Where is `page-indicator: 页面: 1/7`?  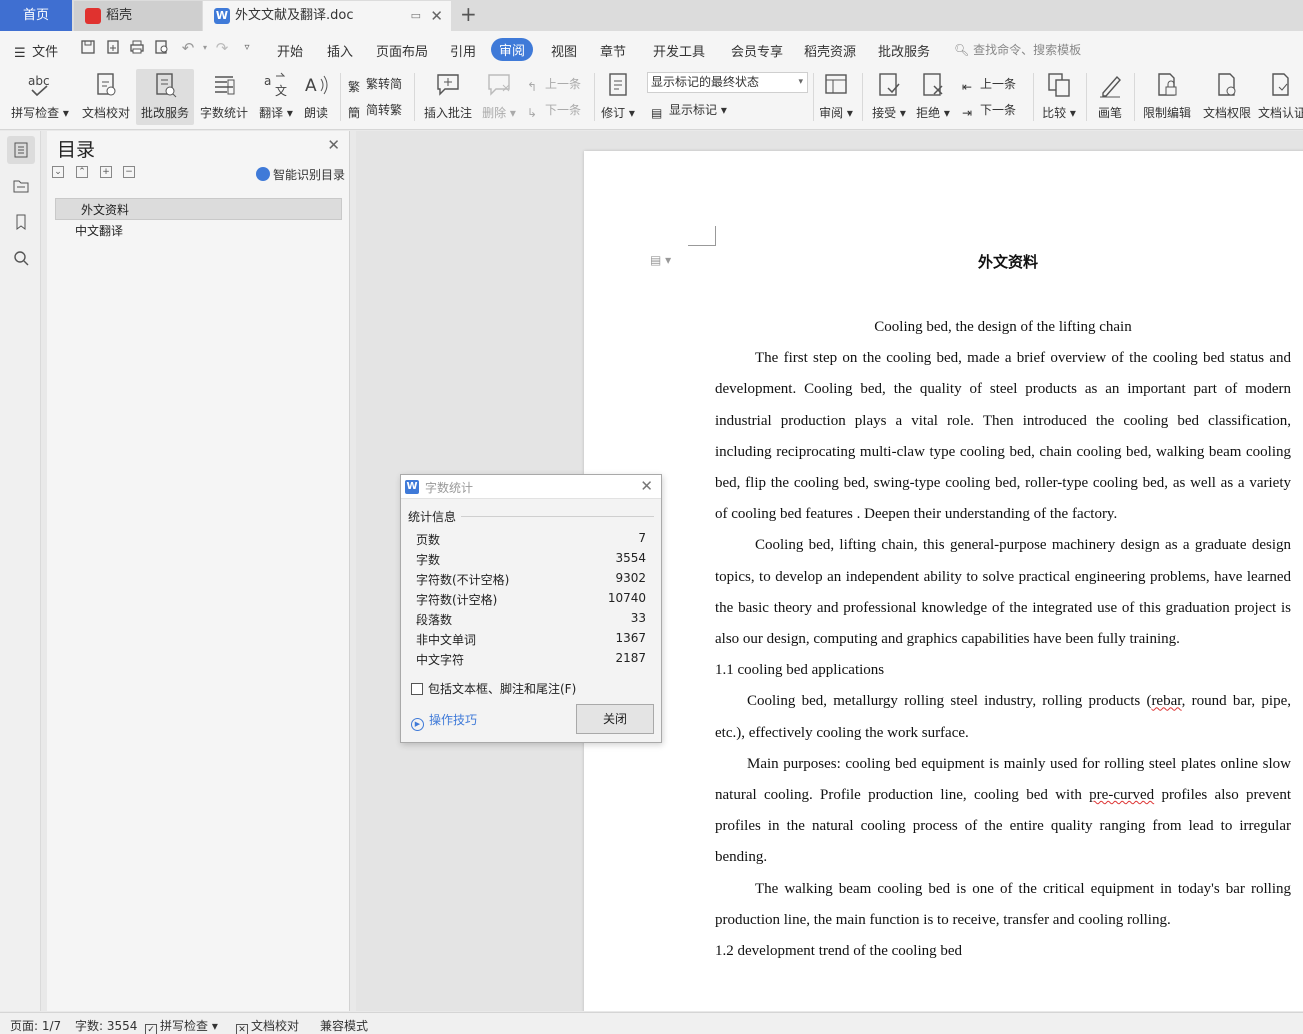 page-indicator: 页面: 1/7 is located at coordinates (35, 1025).